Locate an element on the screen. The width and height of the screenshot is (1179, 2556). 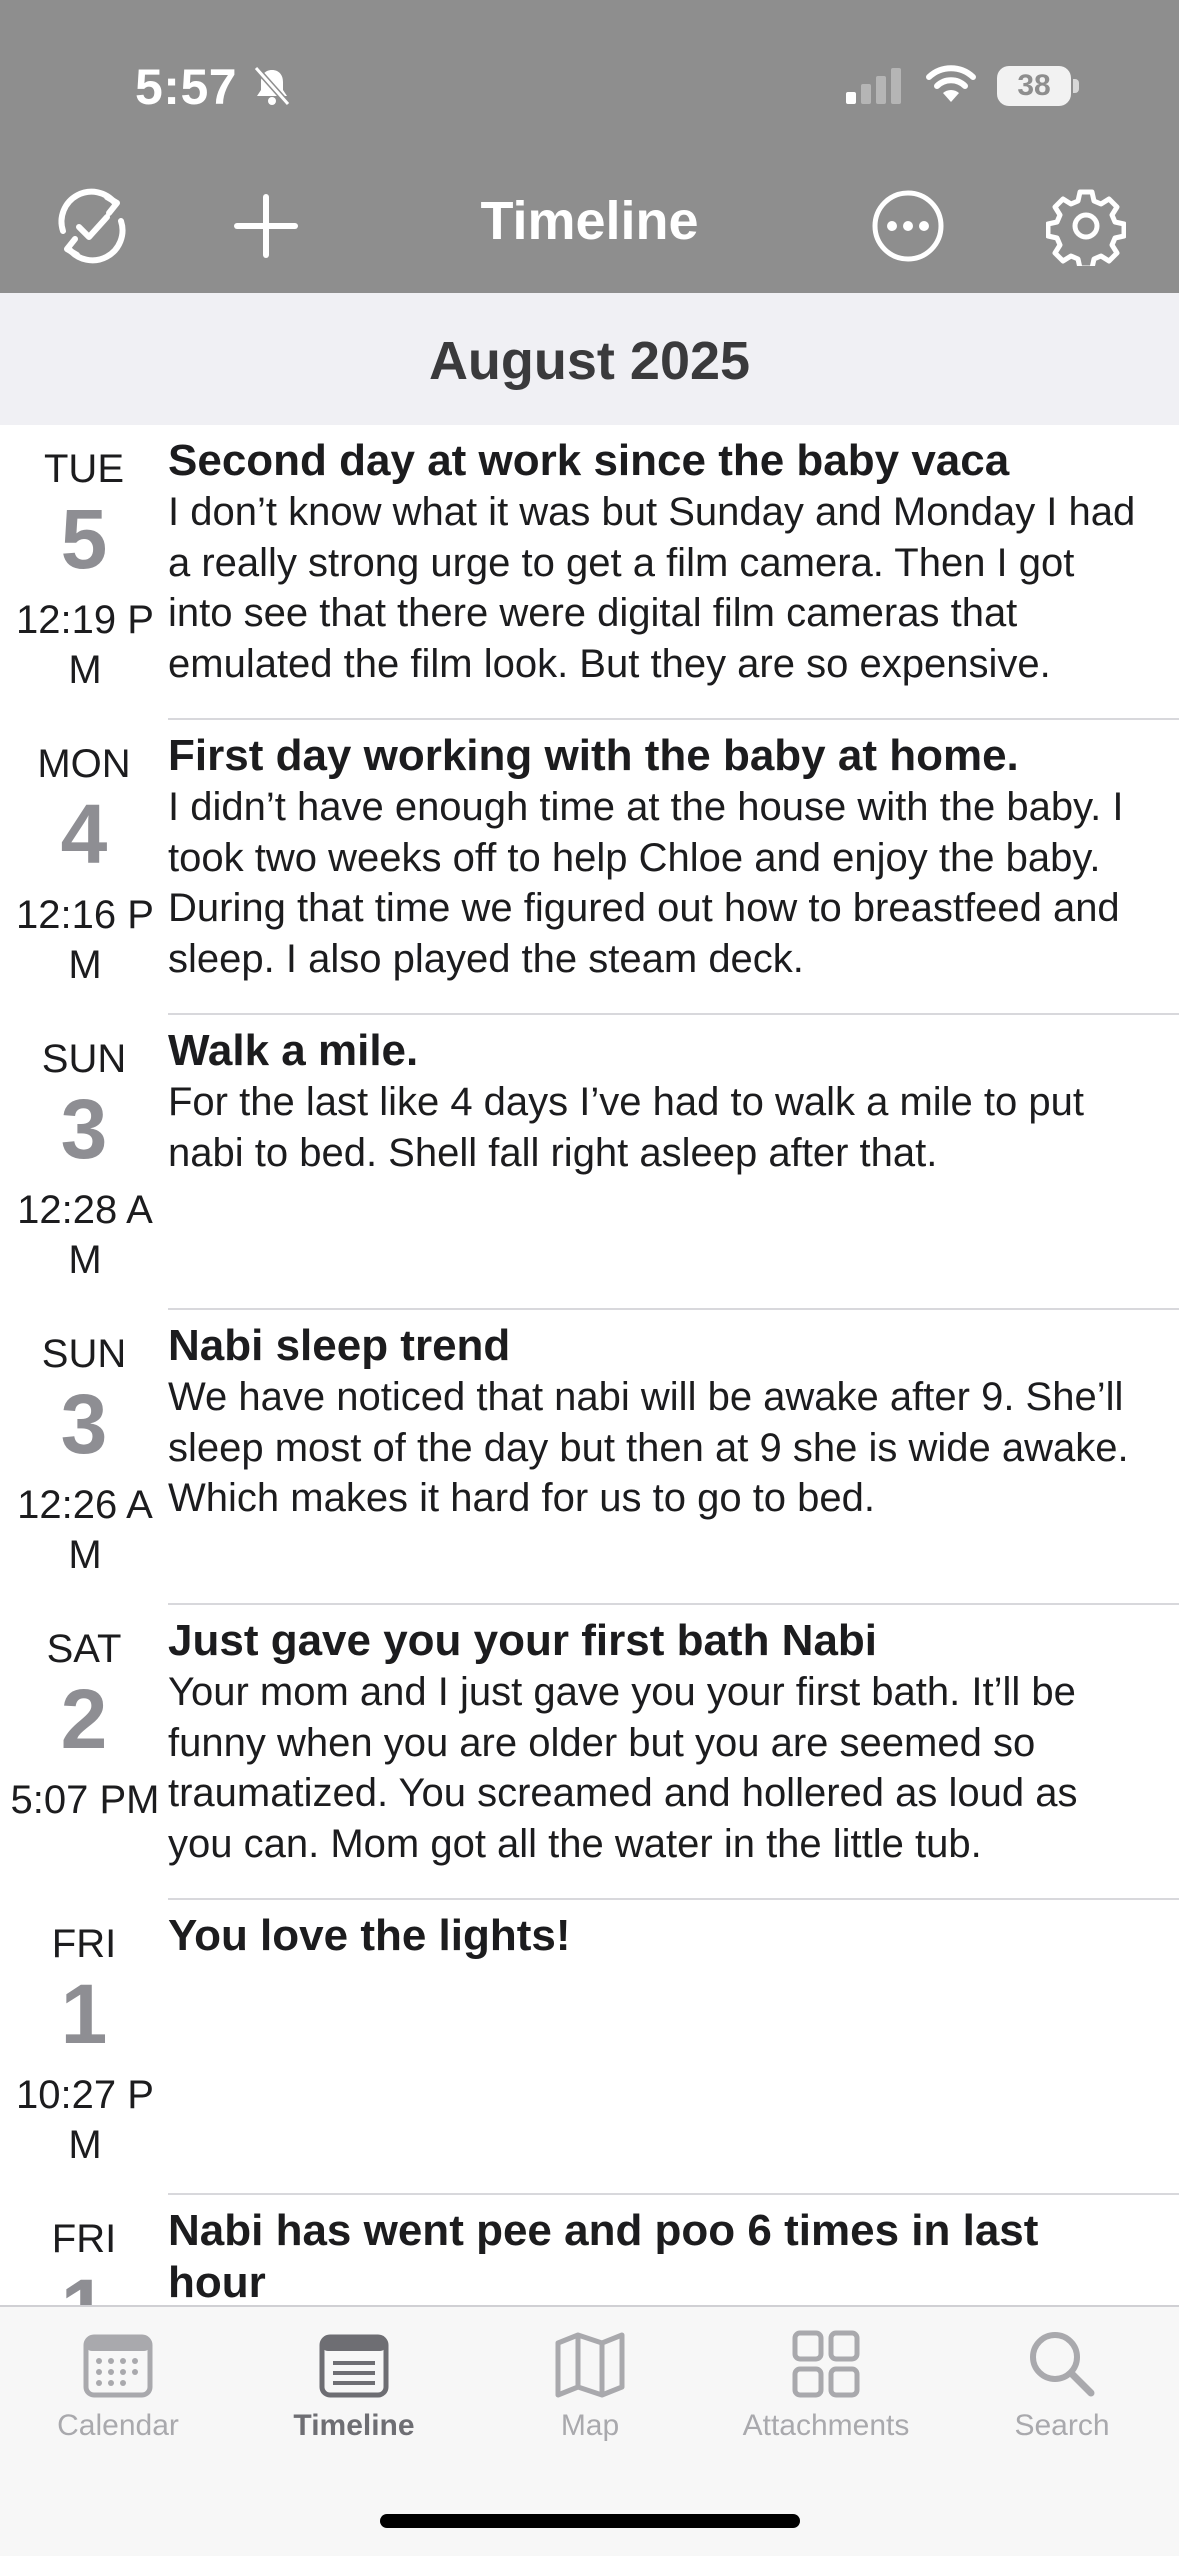
entry-date: TUE 5 12:19 PM is located at coordinates (84, 572).